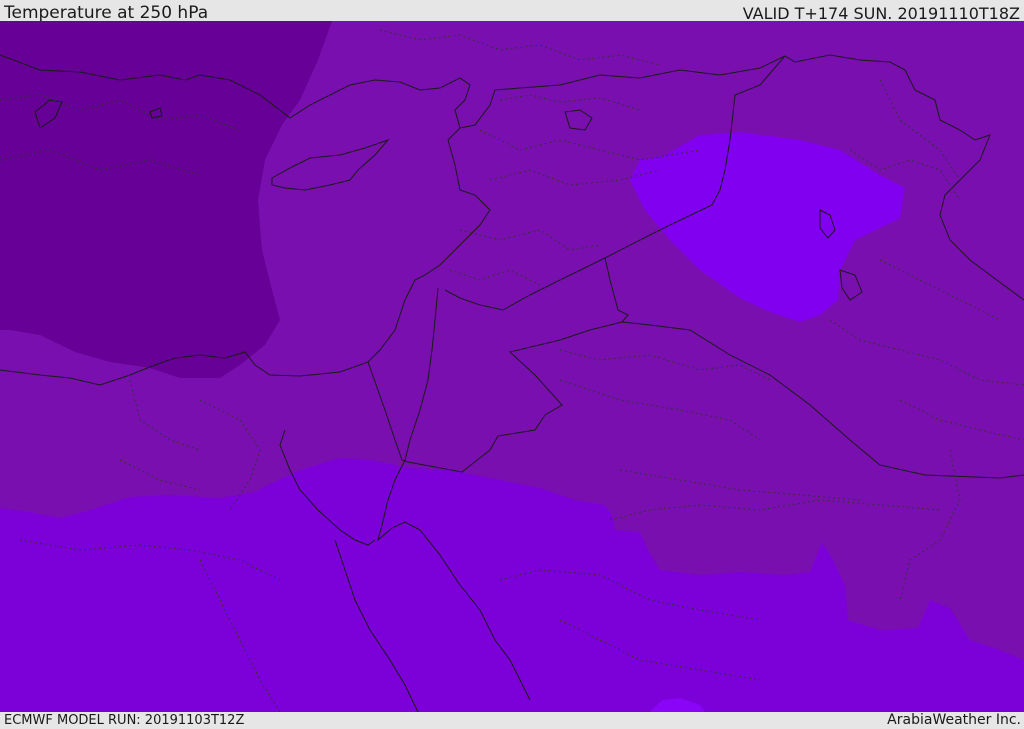 The width and height of the screenshot is (1024, 729). What do you see at coordinates (106, 13) in the screenshot?
I see `map-title: Temperature at 250 hPa` at bounding box center [106, 13].